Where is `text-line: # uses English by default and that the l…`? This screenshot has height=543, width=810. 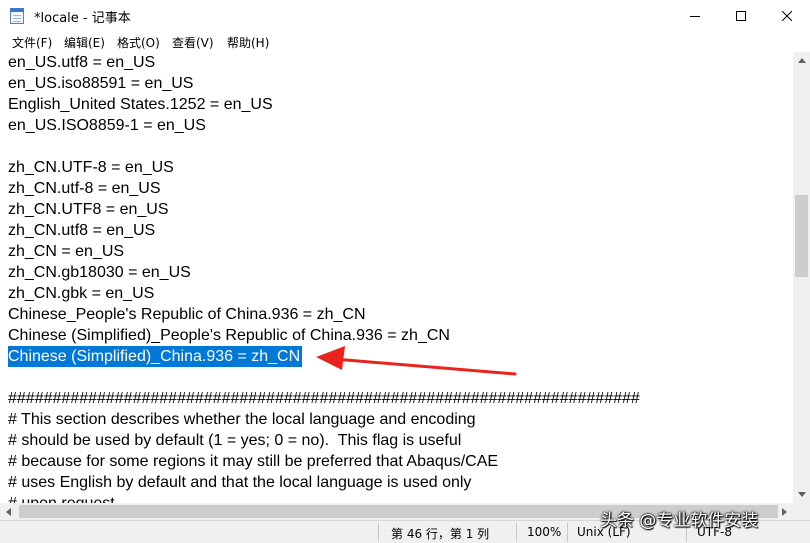
text-line: # uses English by default and that the l… is located at coordinates (240, 482).